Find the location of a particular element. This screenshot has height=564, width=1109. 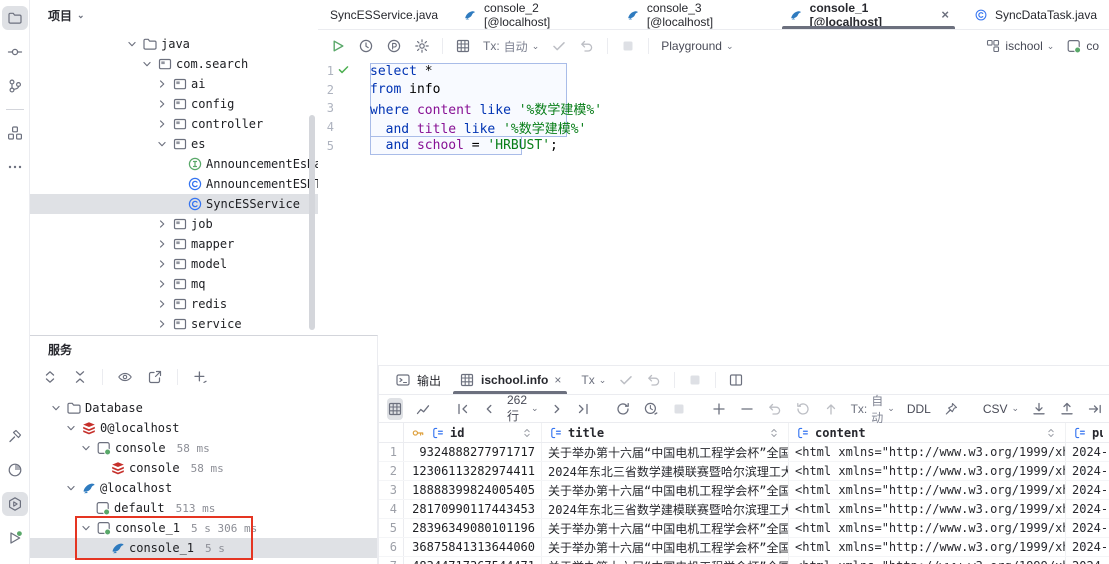

prev-page-icon is located at coordinates (489, 409).